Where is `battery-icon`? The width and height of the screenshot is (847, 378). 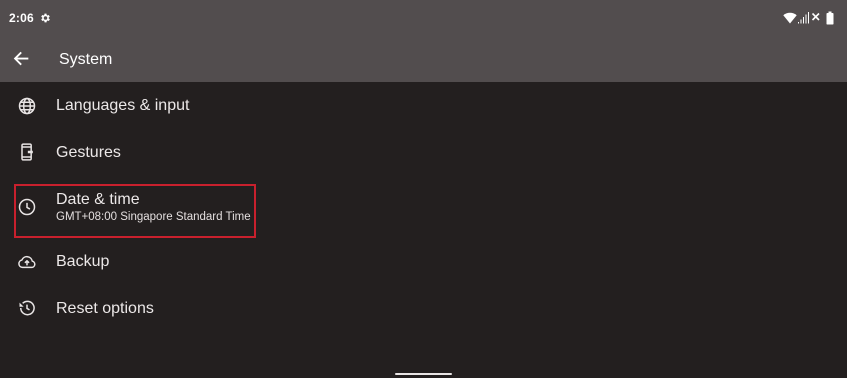 battery-icon is located at coordinates (830, 18).